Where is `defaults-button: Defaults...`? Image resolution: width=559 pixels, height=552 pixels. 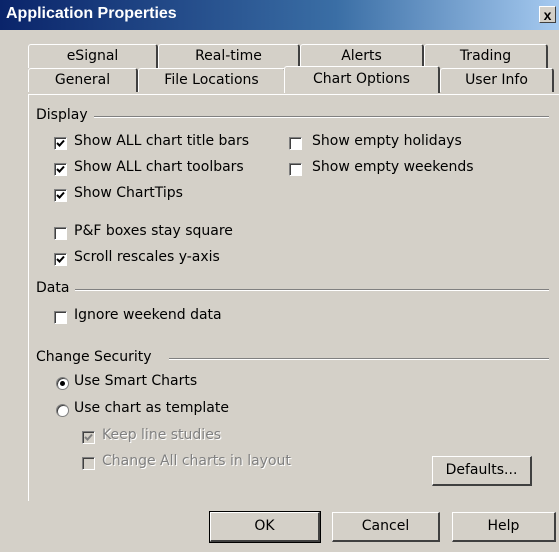 defaults-button: Defaults... is located at coordinates (482, 471).